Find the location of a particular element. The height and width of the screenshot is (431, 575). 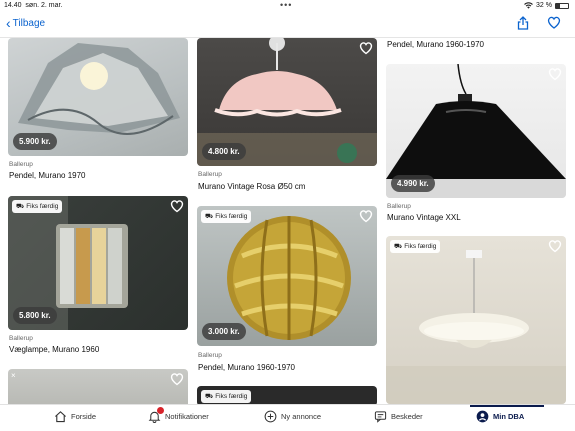

home-icon is located at coordinates (60, 417).